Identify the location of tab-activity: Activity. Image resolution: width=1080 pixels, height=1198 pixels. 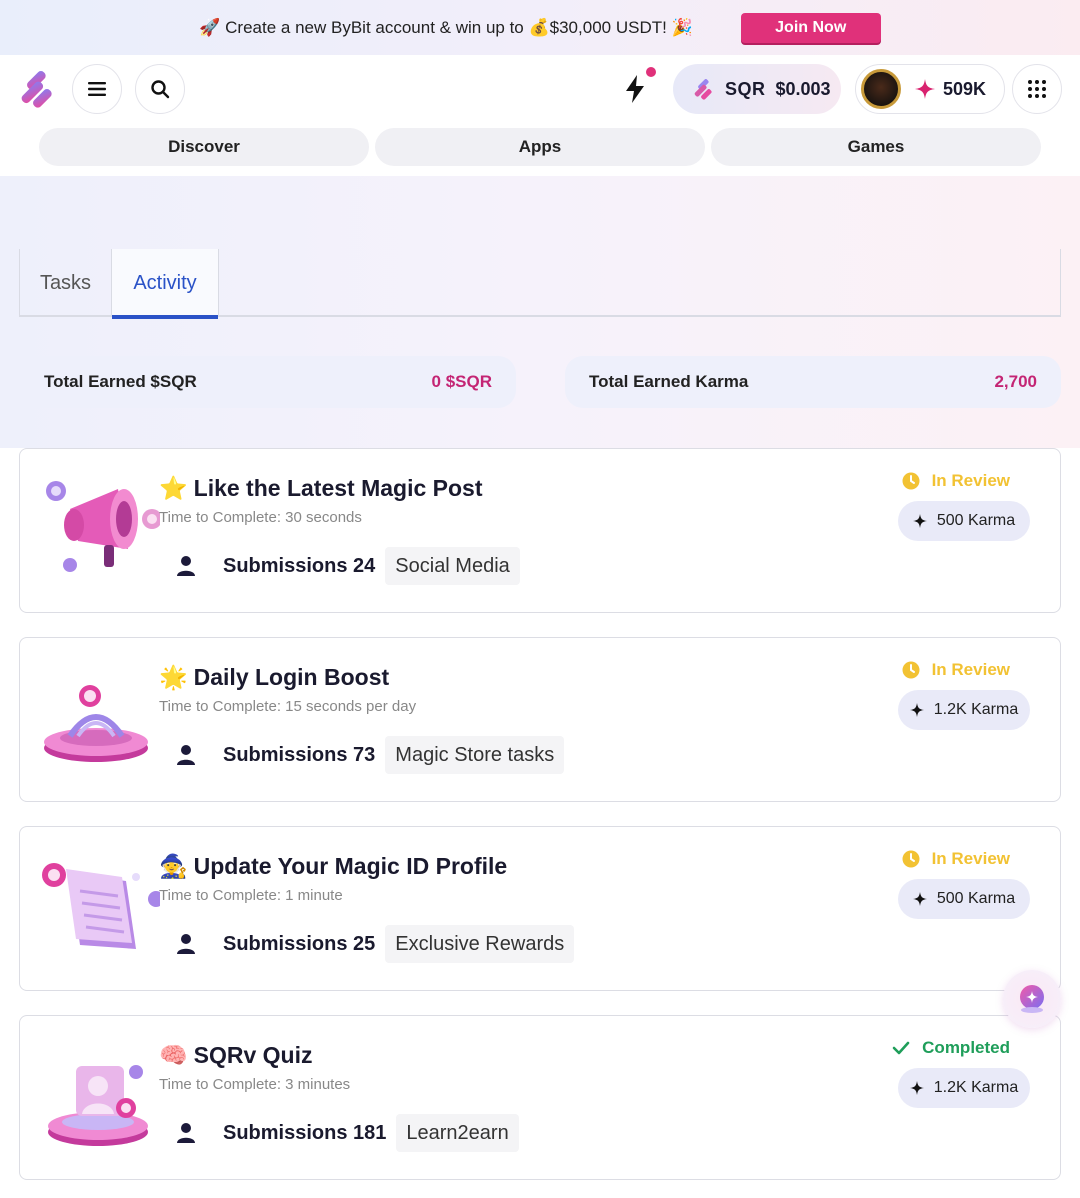
(165, 284).